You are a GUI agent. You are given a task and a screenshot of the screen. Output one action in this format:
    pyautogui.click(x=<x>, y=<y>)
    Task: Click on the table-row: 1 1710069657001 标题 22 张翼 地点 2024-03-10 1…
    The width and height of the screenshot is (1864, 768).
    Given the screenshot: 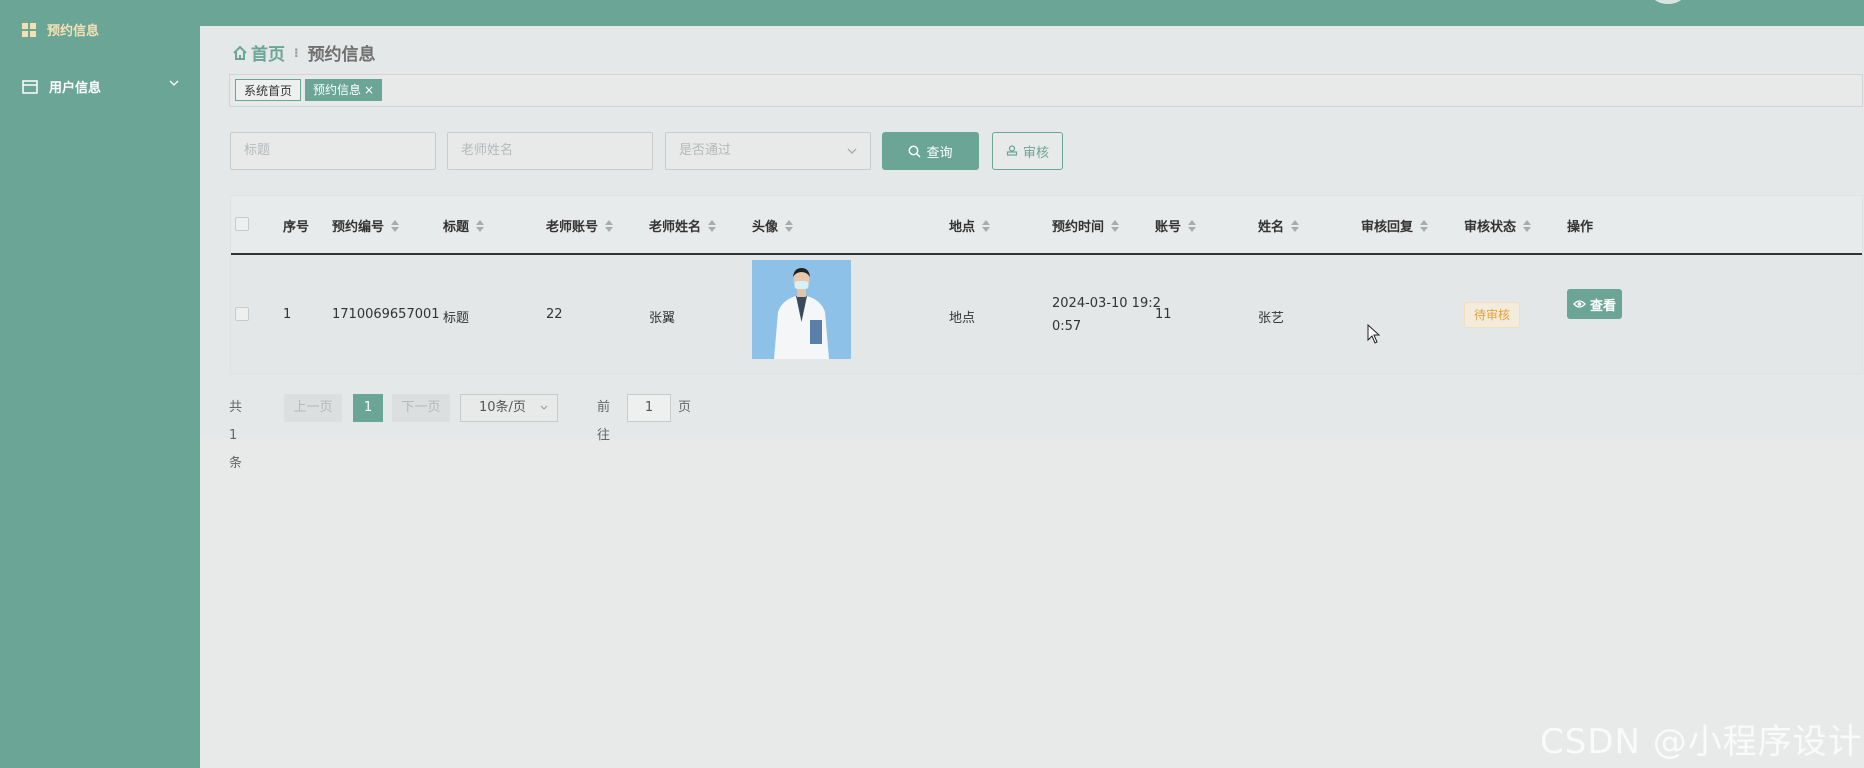 What is the action you would take?
    pyautogui.click(x=1046, y=314)
    